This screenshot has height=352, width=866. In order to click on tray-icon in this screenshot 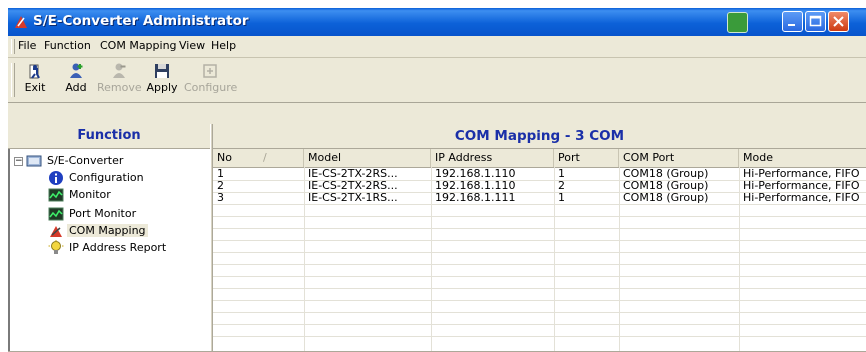, I will do `click(737, 22)`.